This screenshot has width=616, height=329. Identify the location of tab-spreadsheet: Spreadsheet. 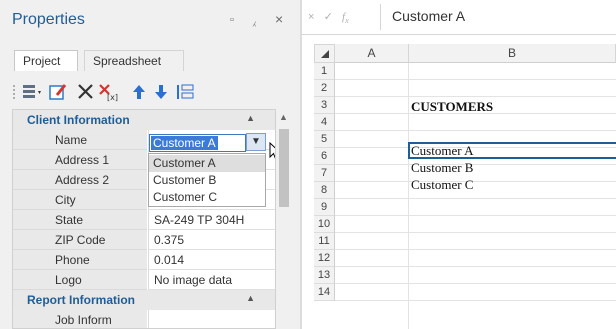
(134, 60).